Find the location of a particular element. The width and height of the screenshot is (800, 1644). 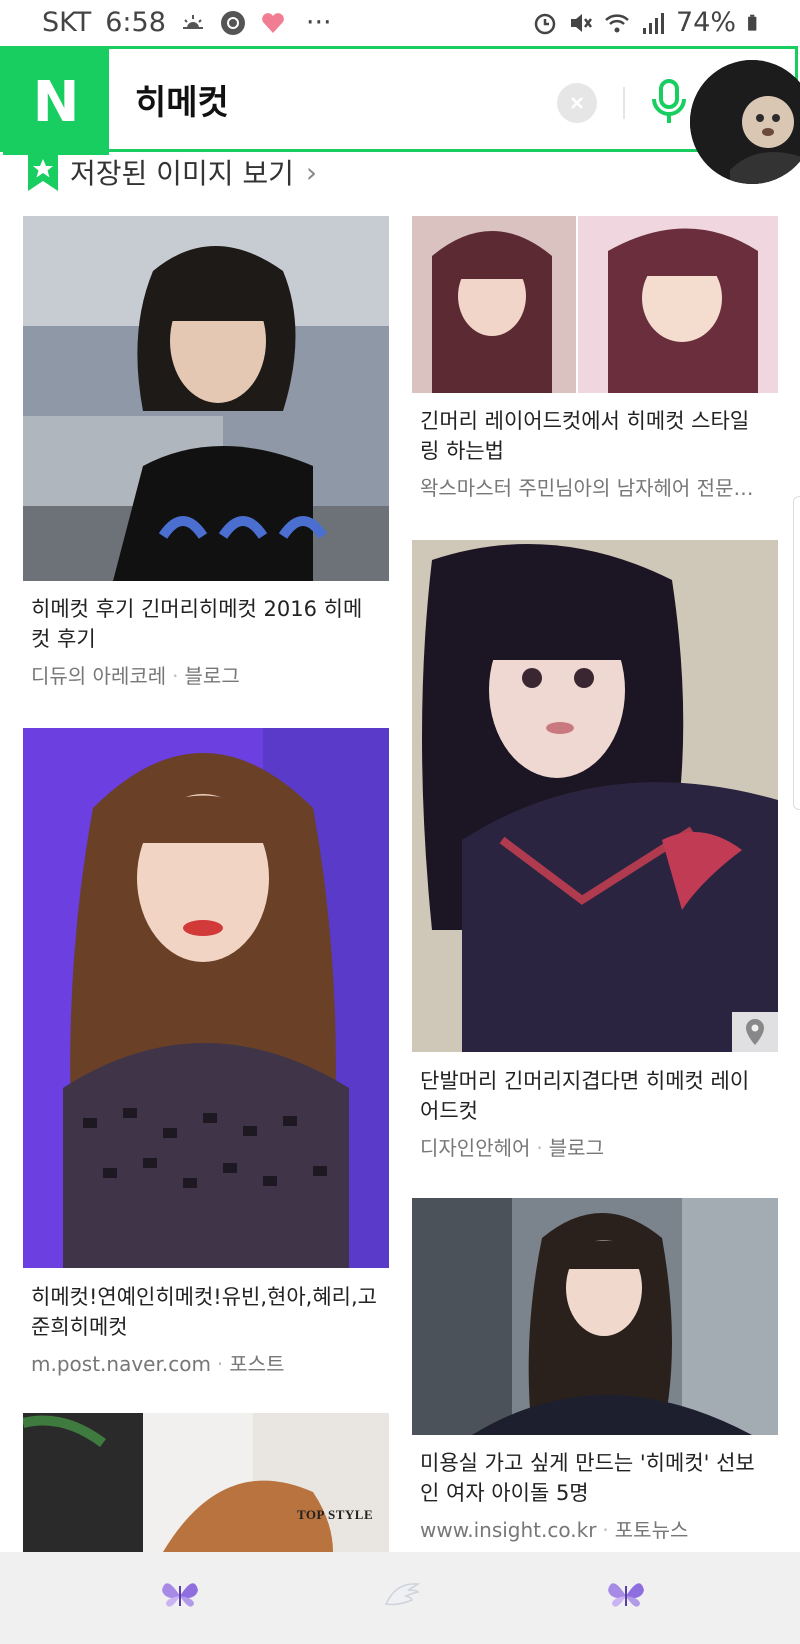

profile-photo-icon is located at coordinates (745, 122).